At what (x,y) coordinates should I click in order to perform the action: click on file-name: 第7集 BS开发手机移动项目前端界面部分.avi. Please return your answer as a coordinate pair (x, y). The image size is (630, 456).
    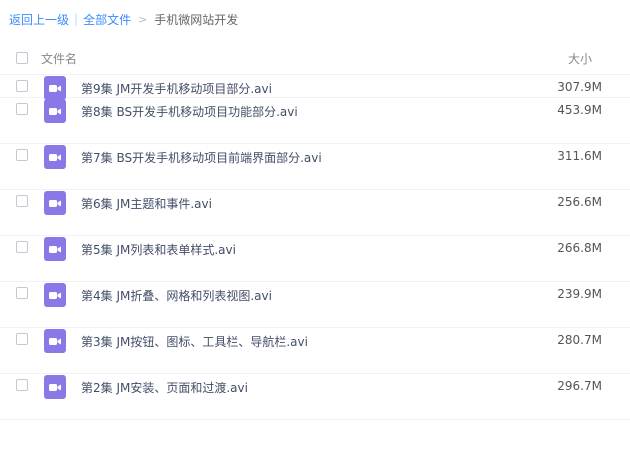
    Looking at the image, I should click on (201, 157).